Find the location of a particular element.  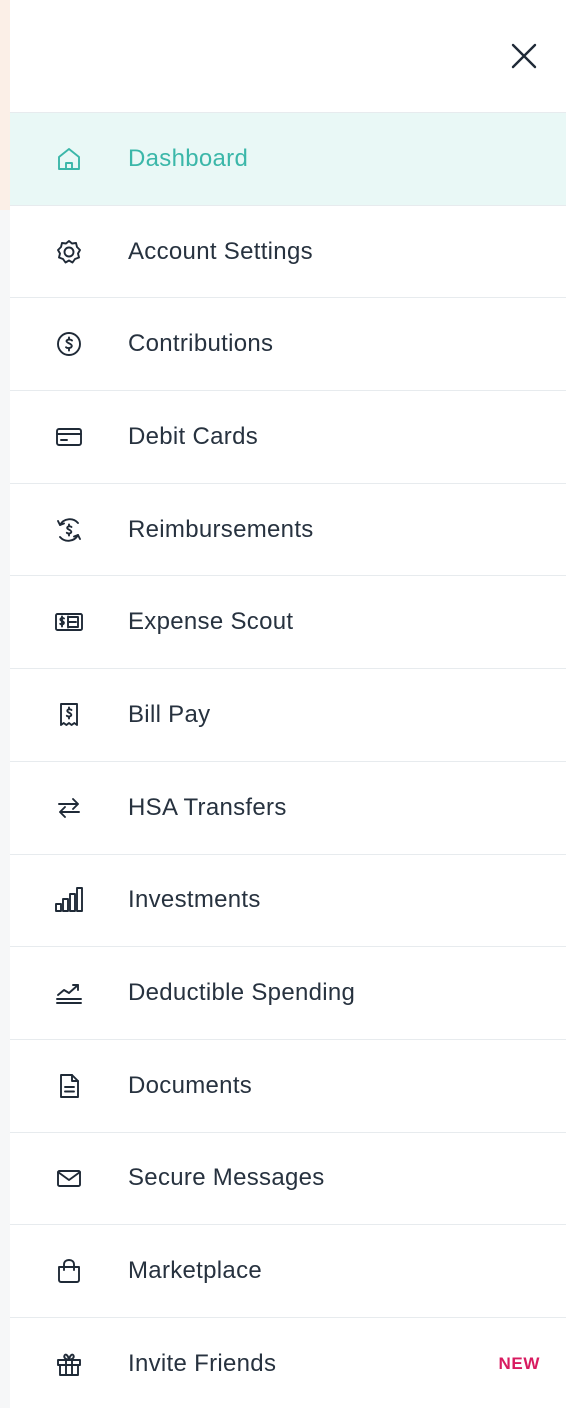

close-button is located at coordinates (524, 56).